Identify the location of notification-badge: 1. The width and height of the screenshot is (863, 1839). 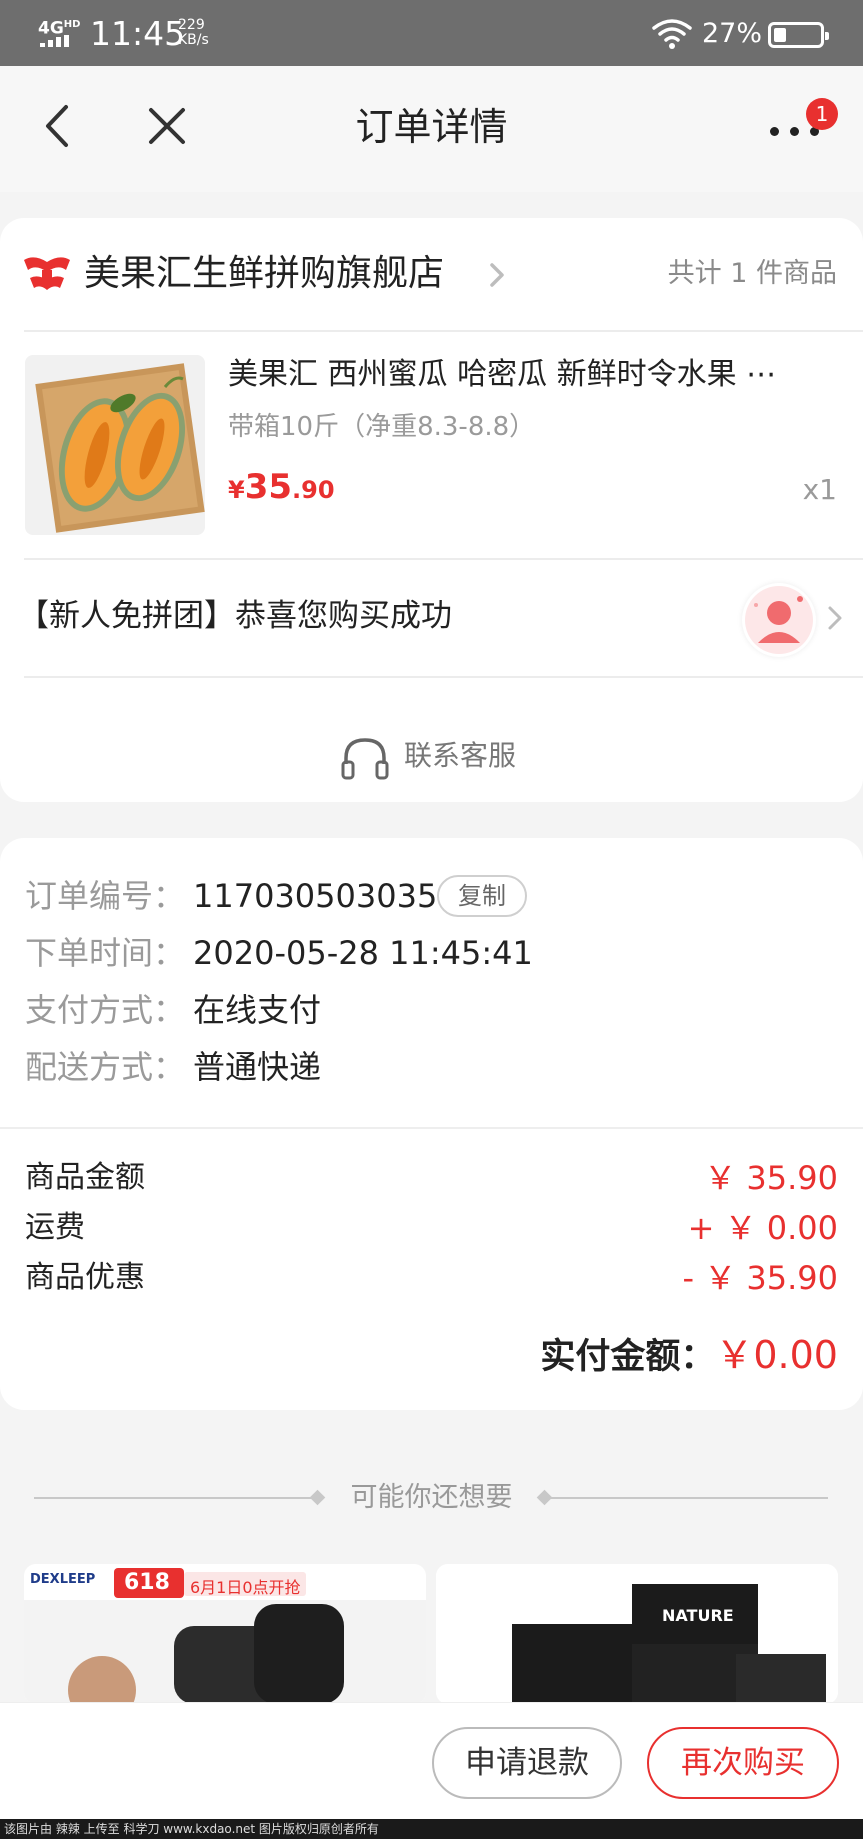
(822, 114).